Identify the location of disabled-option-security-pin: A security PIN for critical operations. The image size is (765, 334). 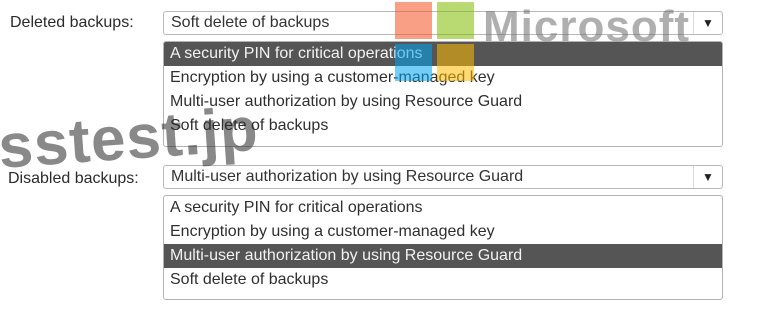
(443, 208).